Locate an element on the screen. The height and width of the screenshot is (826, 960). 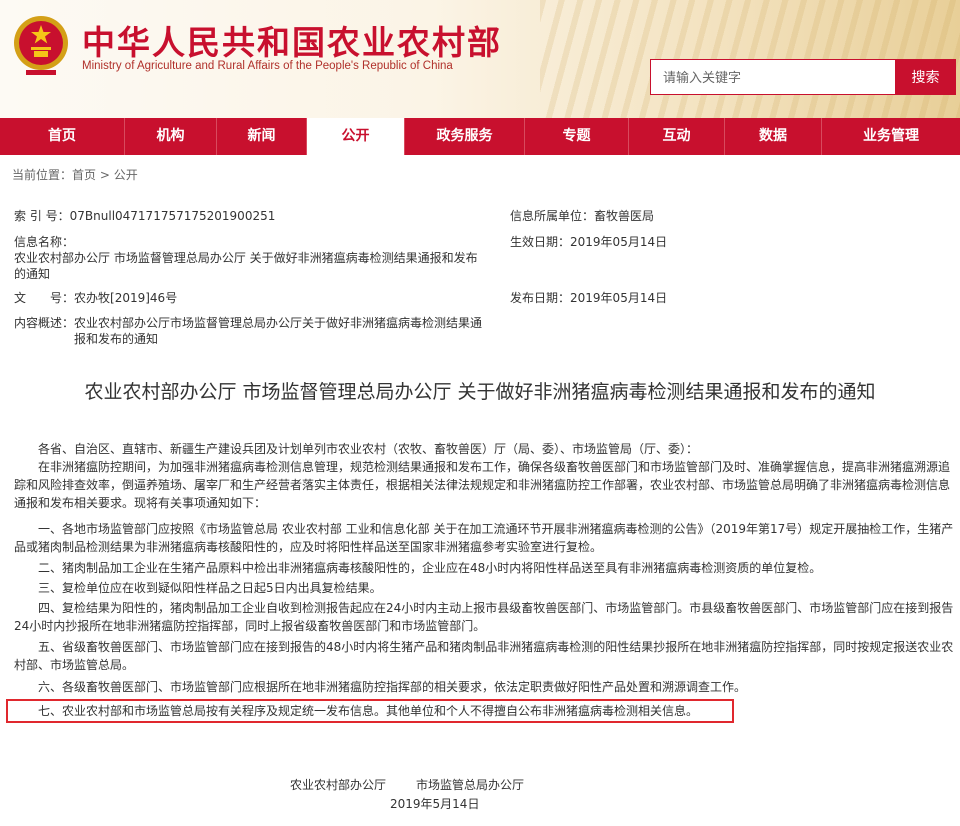
national-emblem-icon is located at coordinates (41, 45).